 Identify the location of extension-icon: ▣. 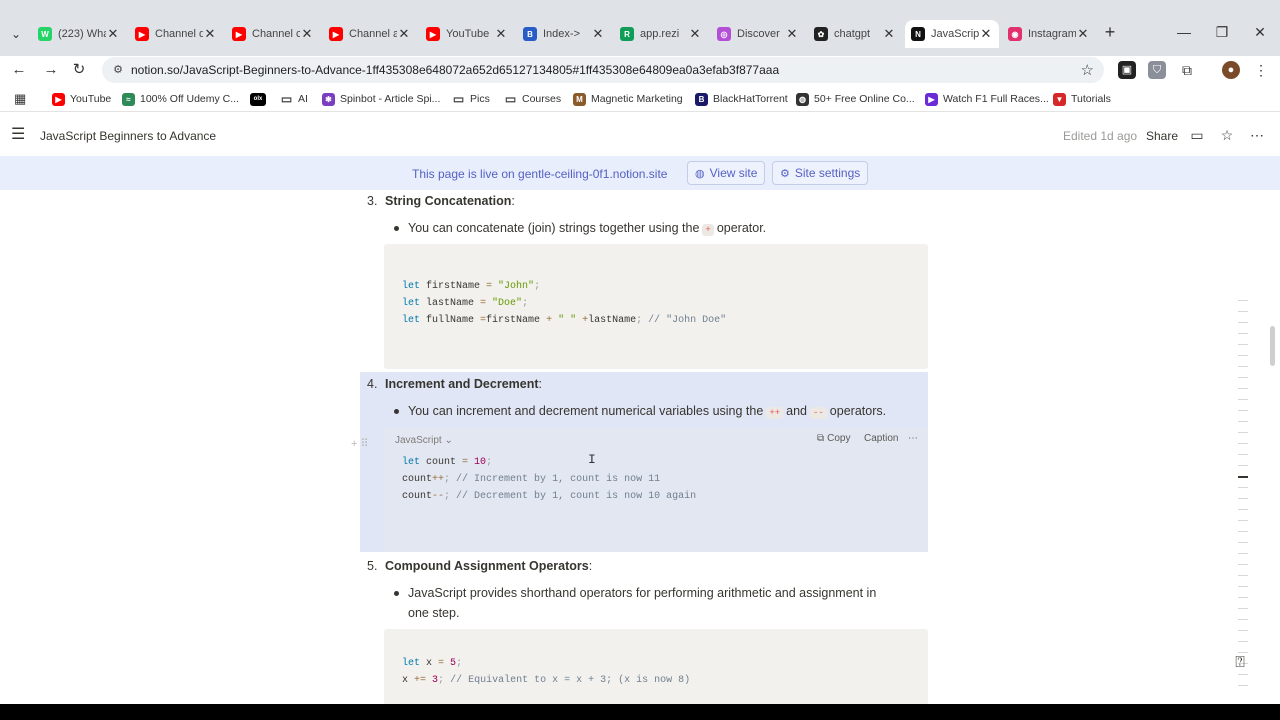
(1127, 70).